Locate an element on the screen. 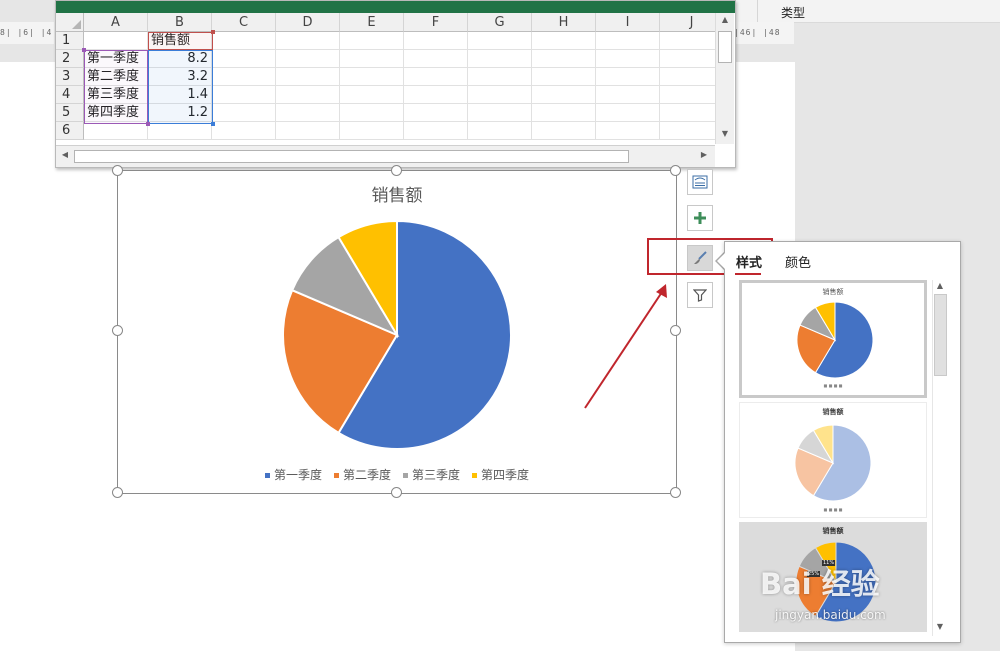  row-header-3: 3 is located at coordinates (70, 77).